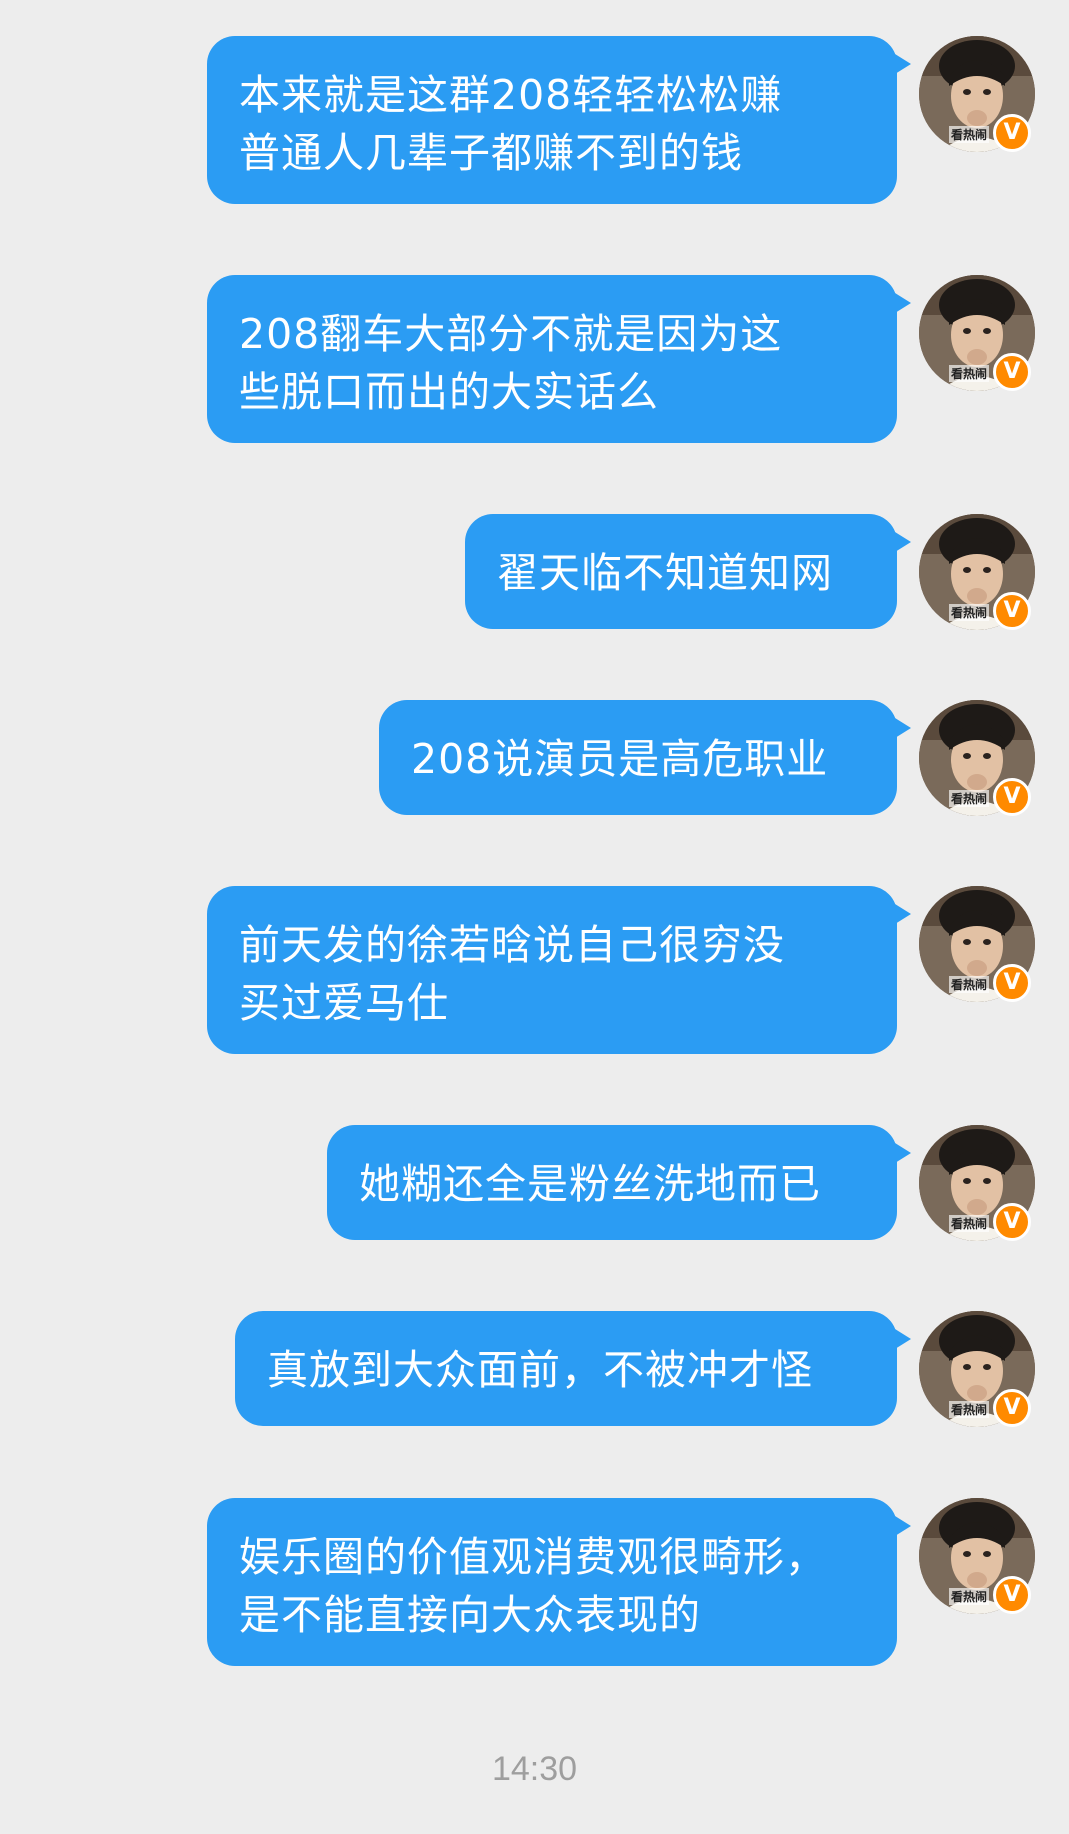  I want to click on message-line: 买过爱马仕, so click(344, 1003).